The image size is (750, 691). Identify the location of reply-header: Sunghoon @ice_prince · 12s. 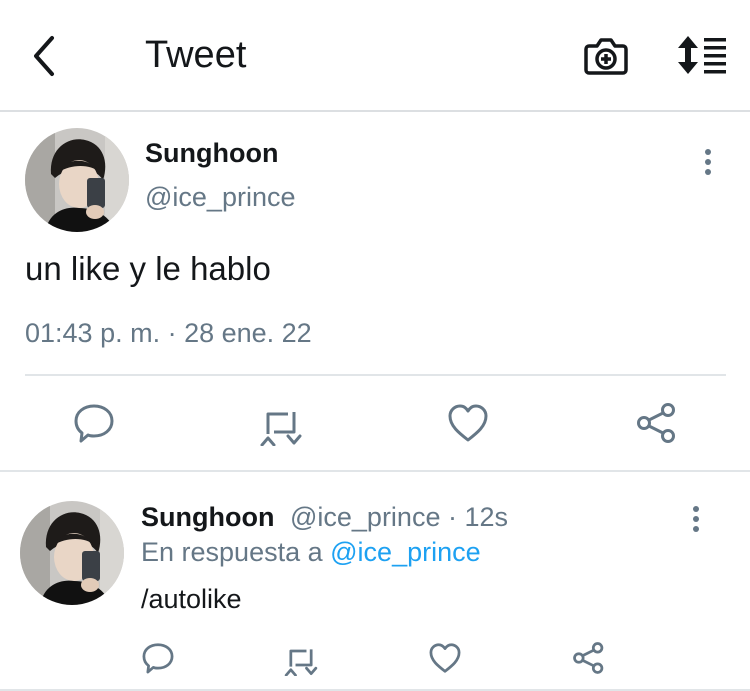
(324, 517).